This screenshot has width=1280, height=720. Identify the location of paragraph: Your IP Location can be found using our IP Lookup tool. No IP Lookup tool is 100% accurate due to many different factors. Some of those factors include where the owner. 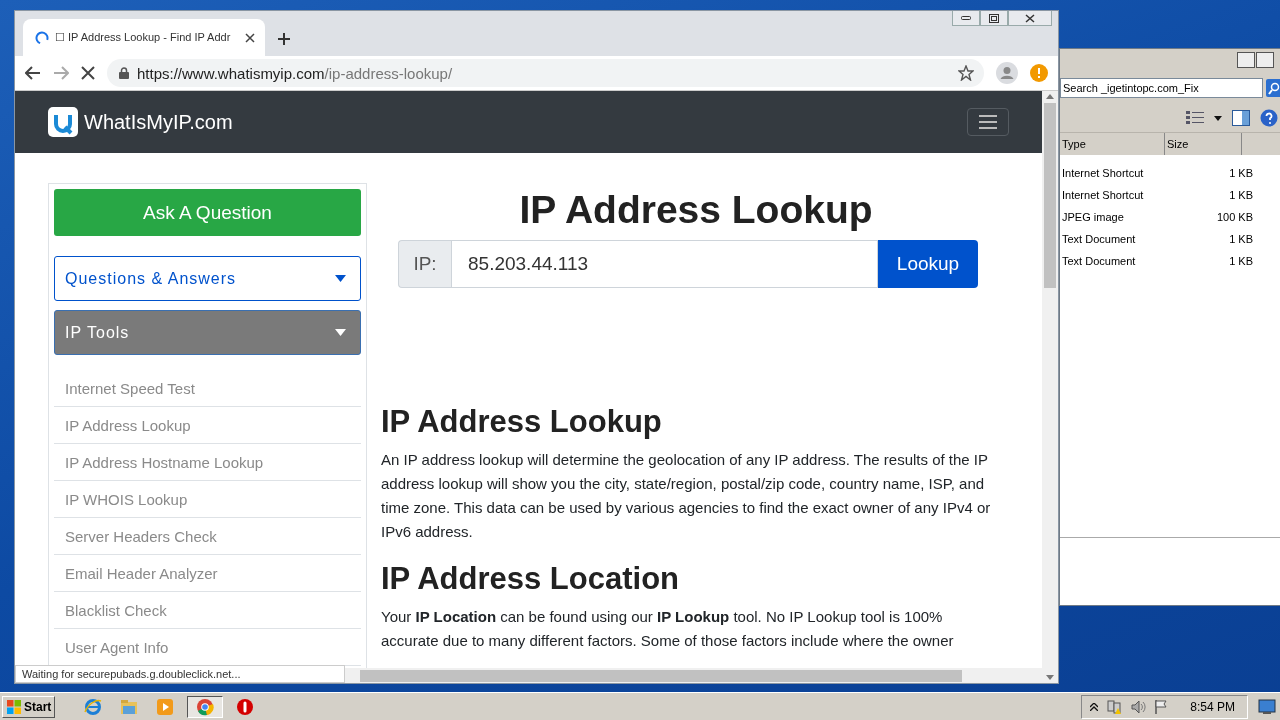
(668, 629).